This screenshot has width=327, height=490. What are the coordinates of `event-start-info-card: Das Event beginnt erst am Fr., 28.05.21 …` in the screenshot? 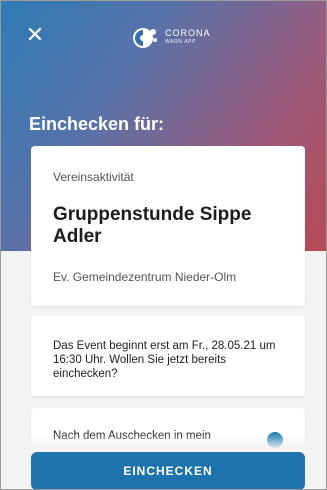 It's located at (168, 356).